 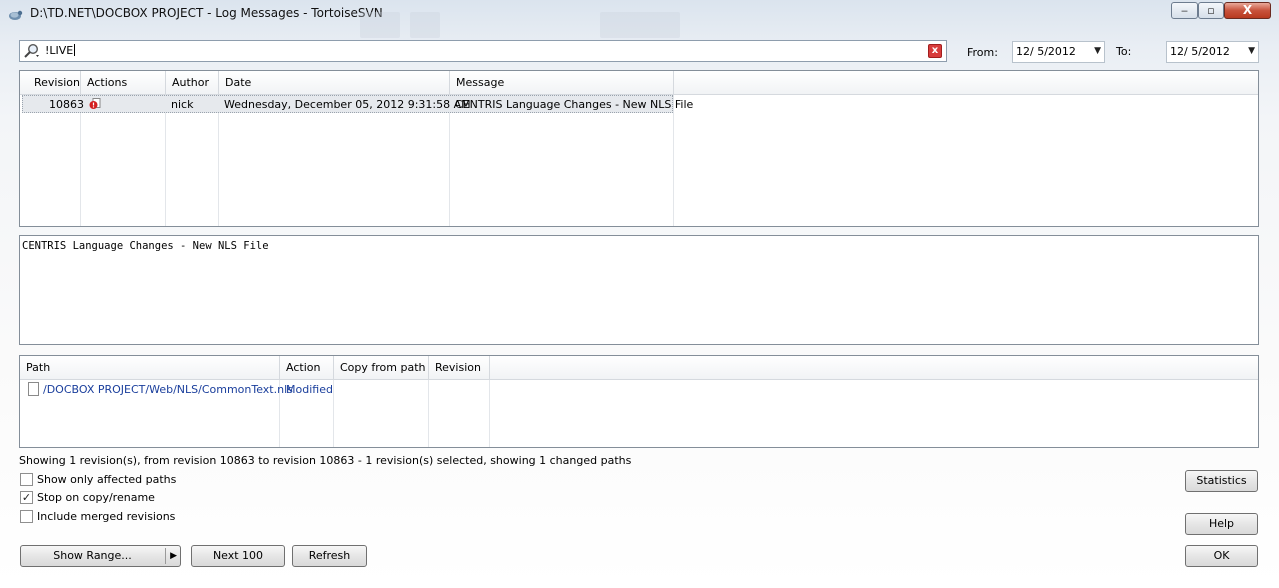 I want to click on show-range-button: Show Range... ▶, so click(x=100, y=556).